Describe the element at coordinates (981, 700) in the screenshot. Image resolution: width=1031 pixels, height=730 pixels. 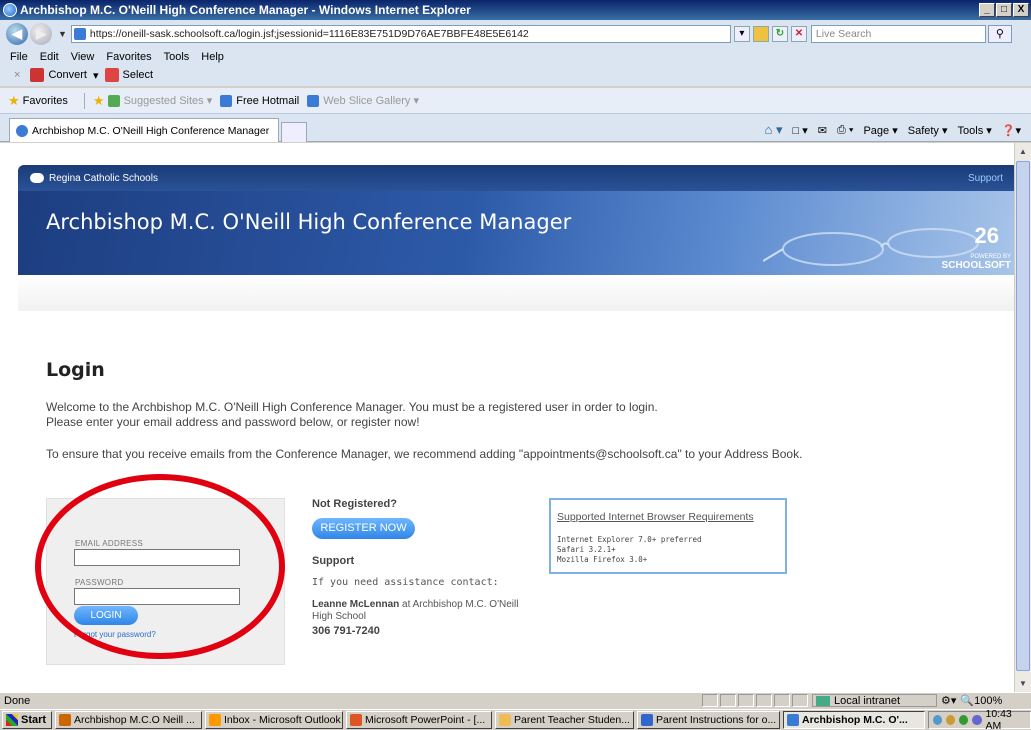
I see `zoom-level: 🔍100%` at that location.